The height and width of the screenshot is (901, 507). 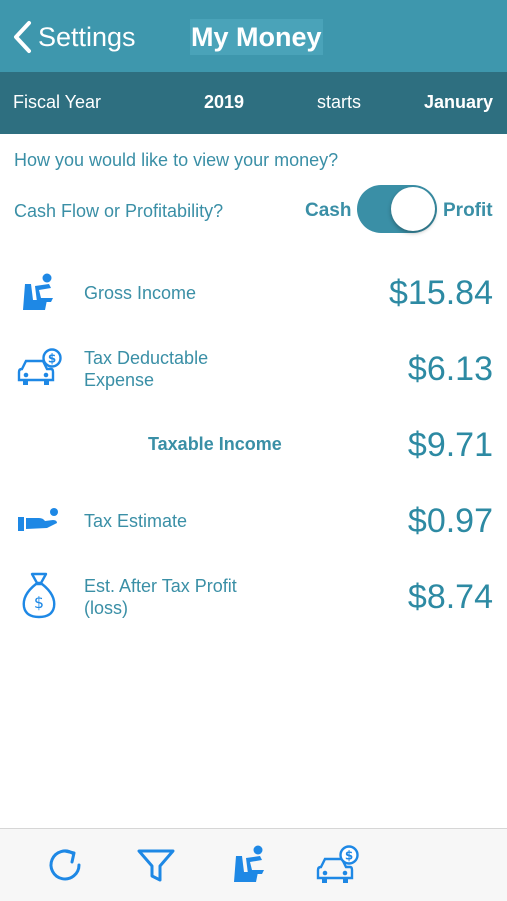 I want to click on filter-icon, so click(x=156, y=865).